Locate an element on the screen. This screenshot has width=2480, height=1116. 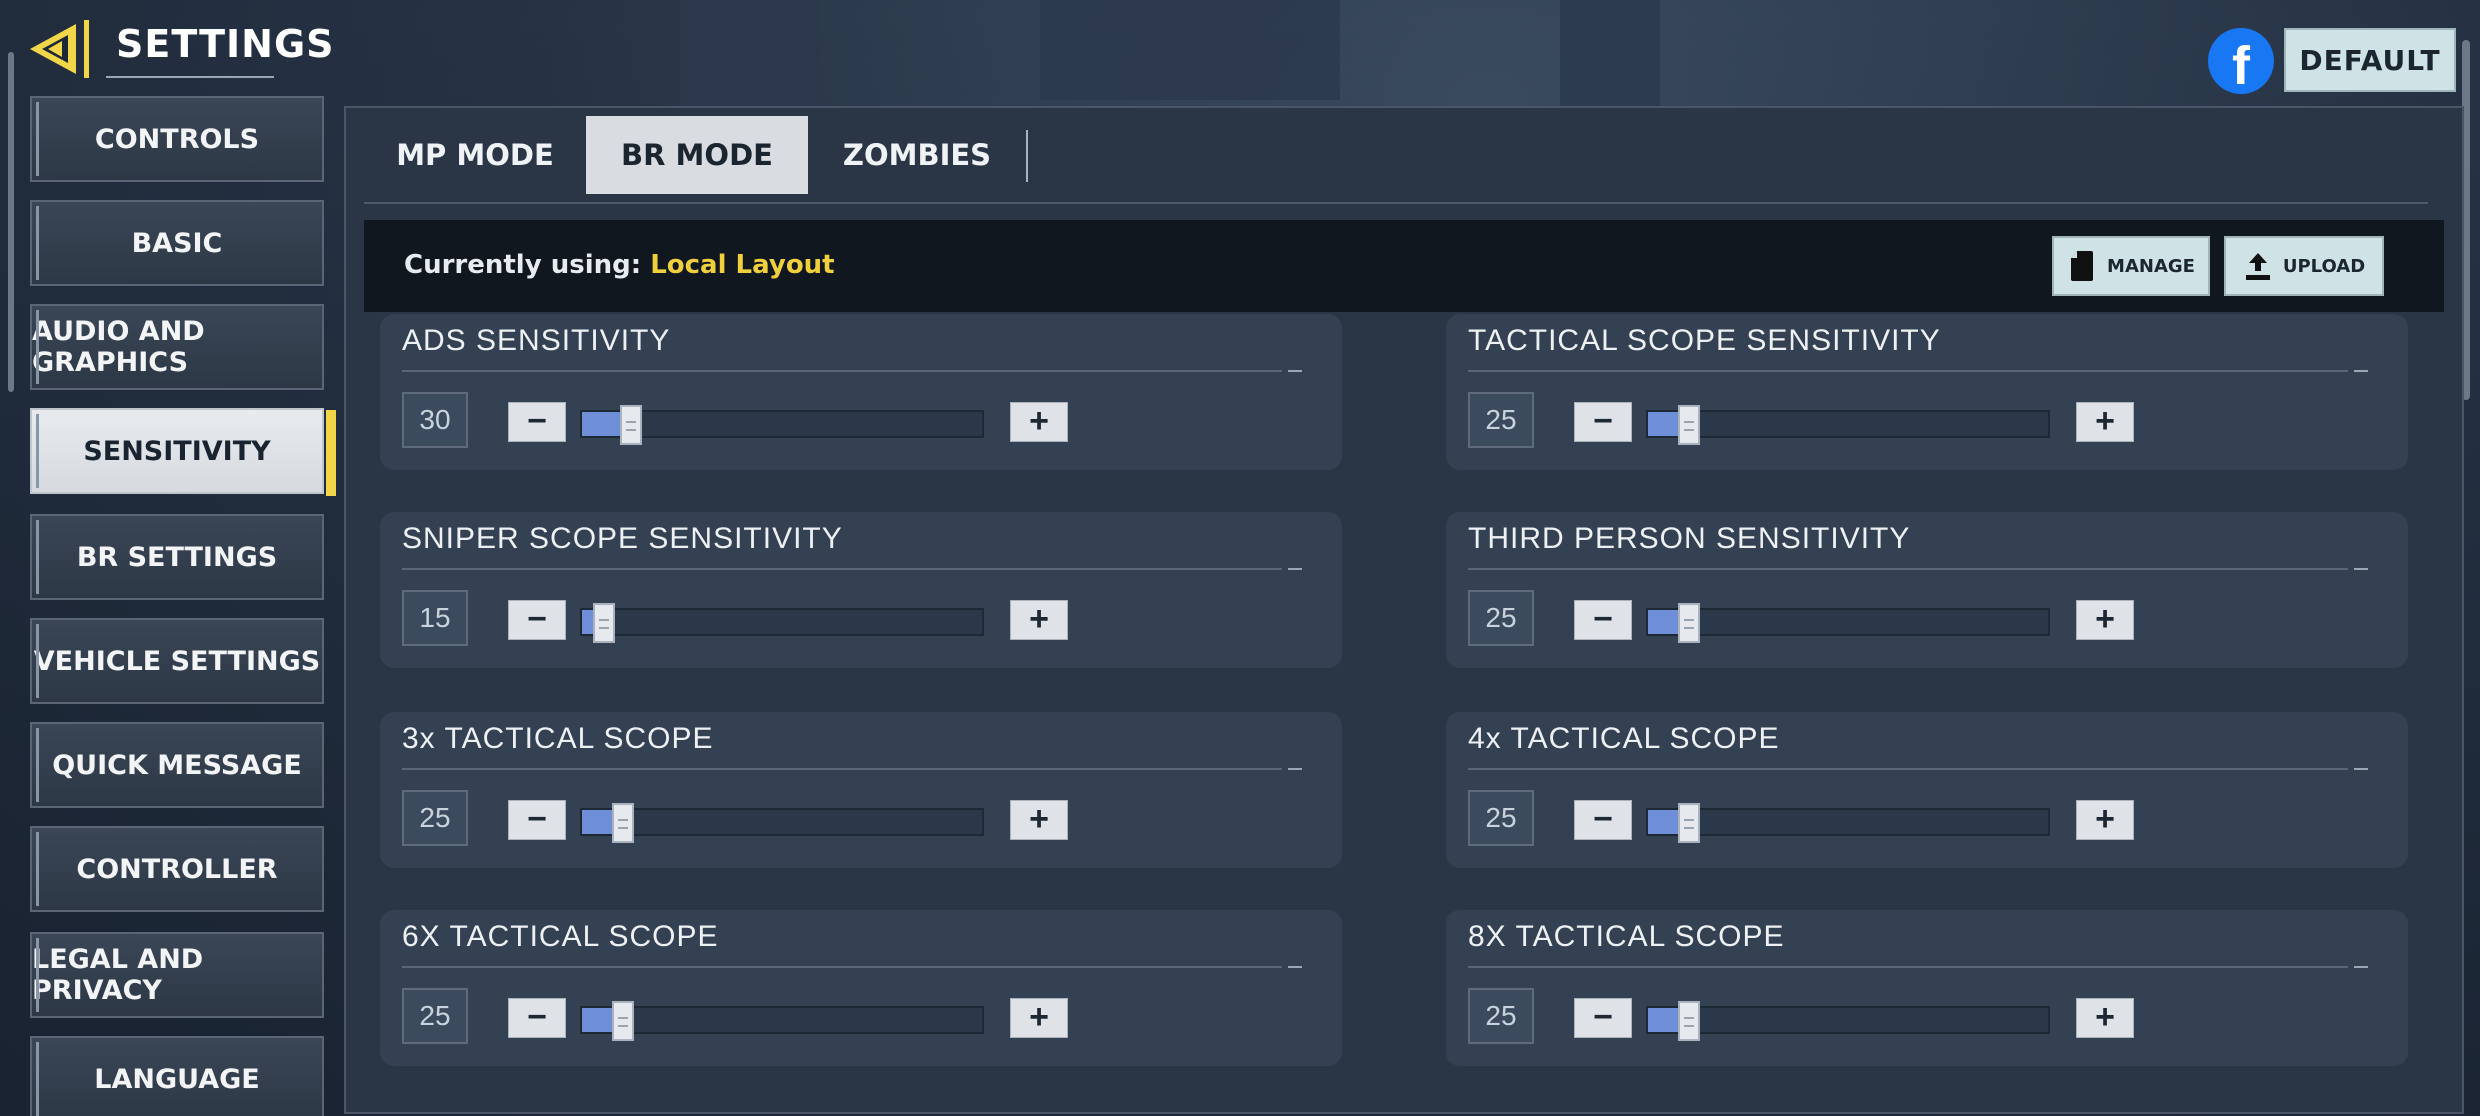
setting-card: TACTICAL SCOPE SENSITIVITY 25− + is located at coordinates (1927, 392).